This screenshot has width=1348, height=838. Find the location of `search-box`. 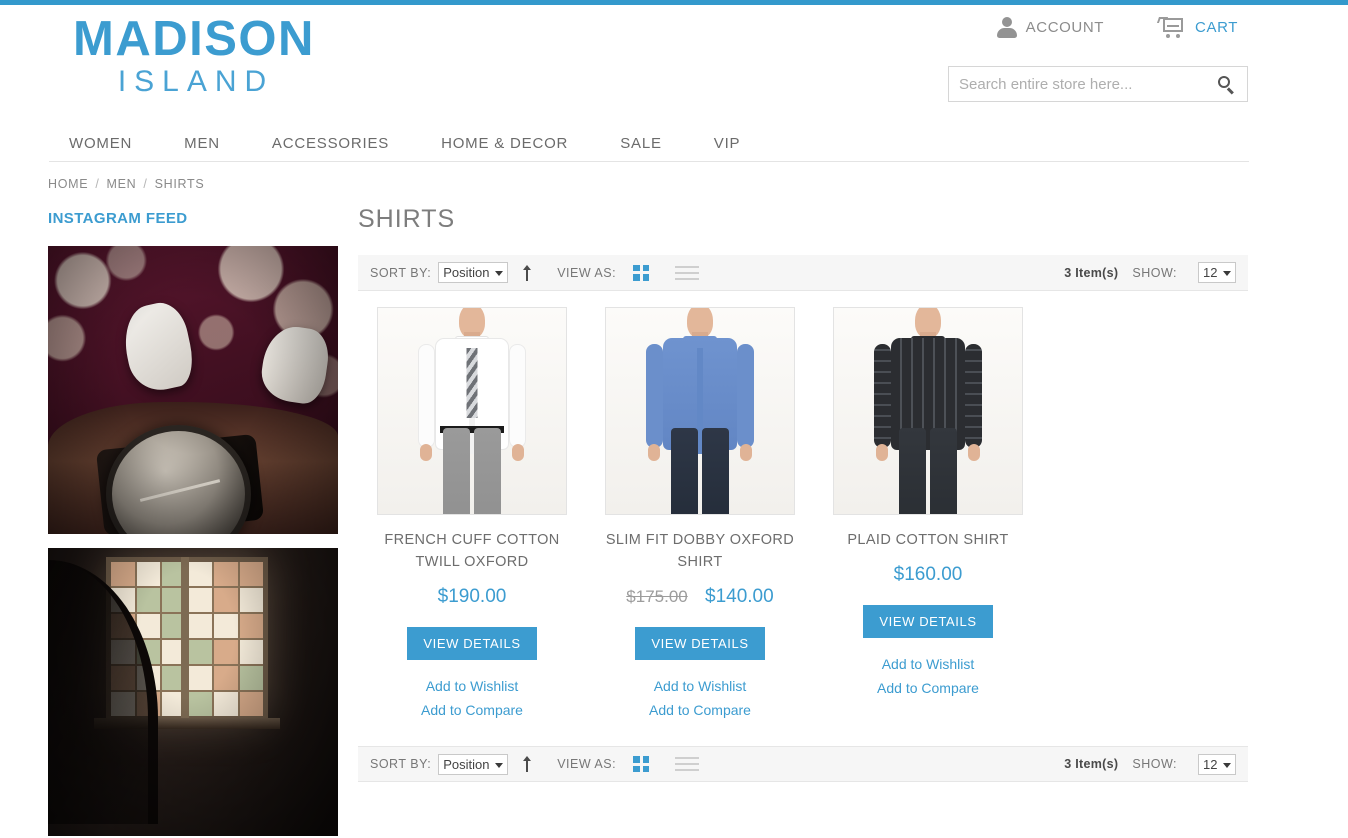

search-box is located at coordinates (1098, 84).